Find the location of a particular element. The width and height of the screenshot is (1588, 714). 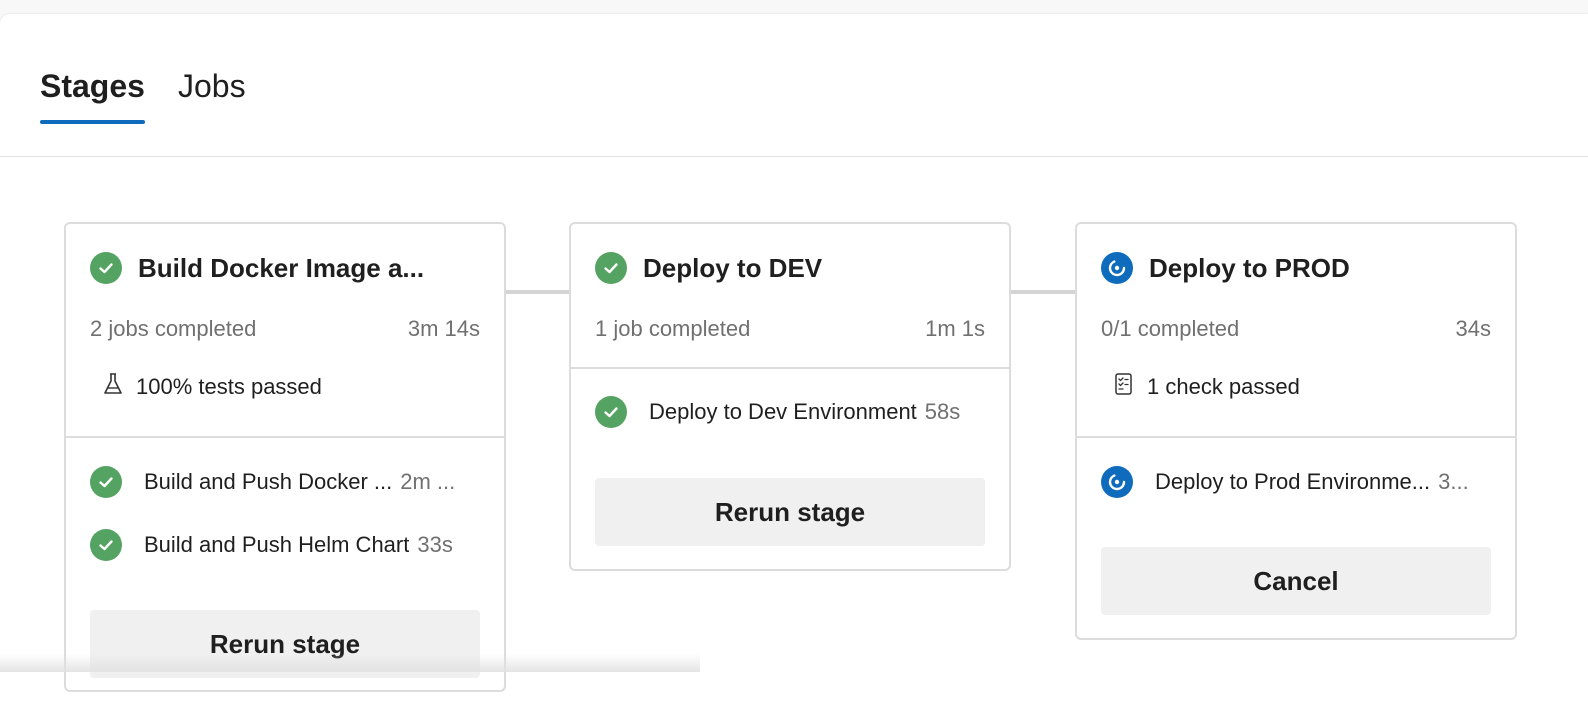

cancel-button: Cancel is located at coordinates (1296, 581).